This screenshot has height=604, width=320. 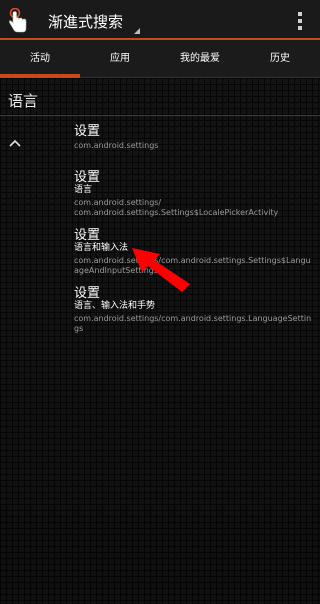 I want to click on chevron-up-icon, so click(x=15, y=143).